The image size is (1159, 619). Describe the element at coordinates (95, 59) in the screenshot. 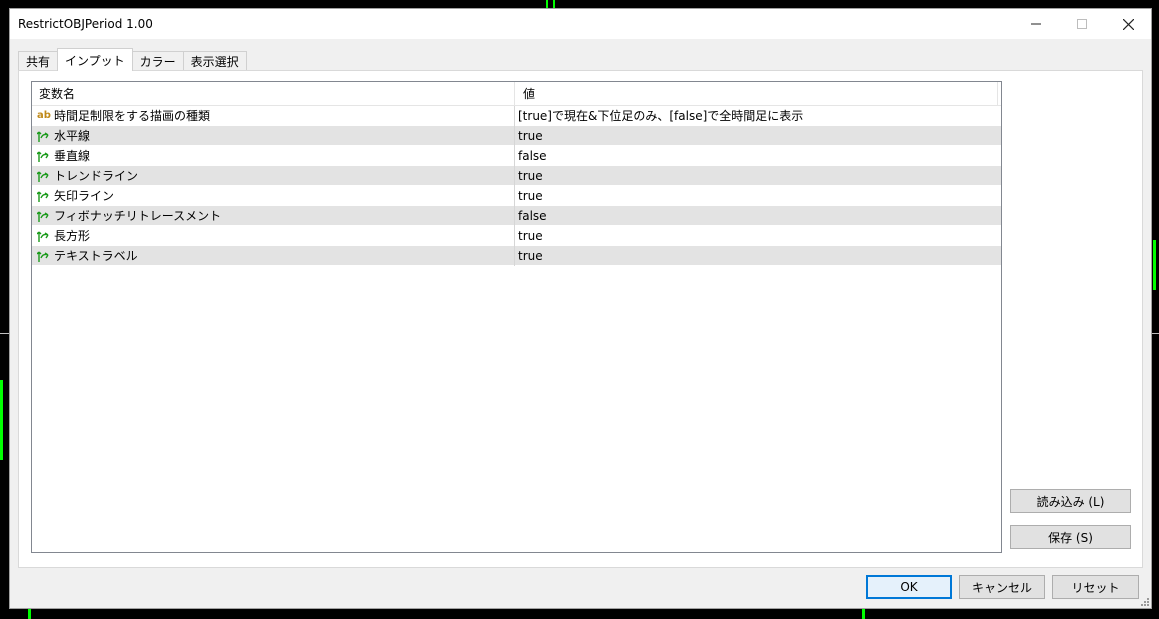

I see `tab-inputs: インプット` at that location.